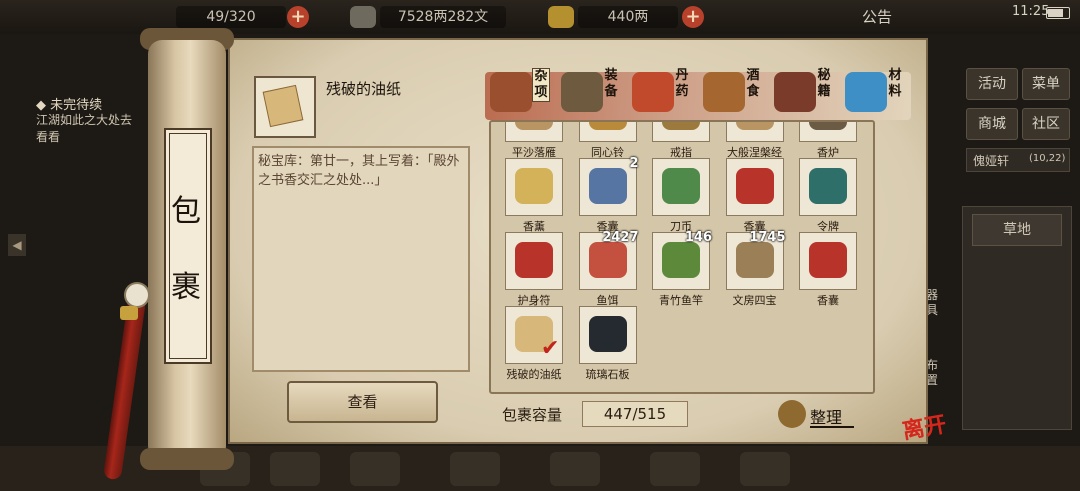 This screenshot has width=1080, height=491. What do you see at coordinates (754, 260) in the screenshot?
I see `stationery-icon` at bounding box center [754, 260].